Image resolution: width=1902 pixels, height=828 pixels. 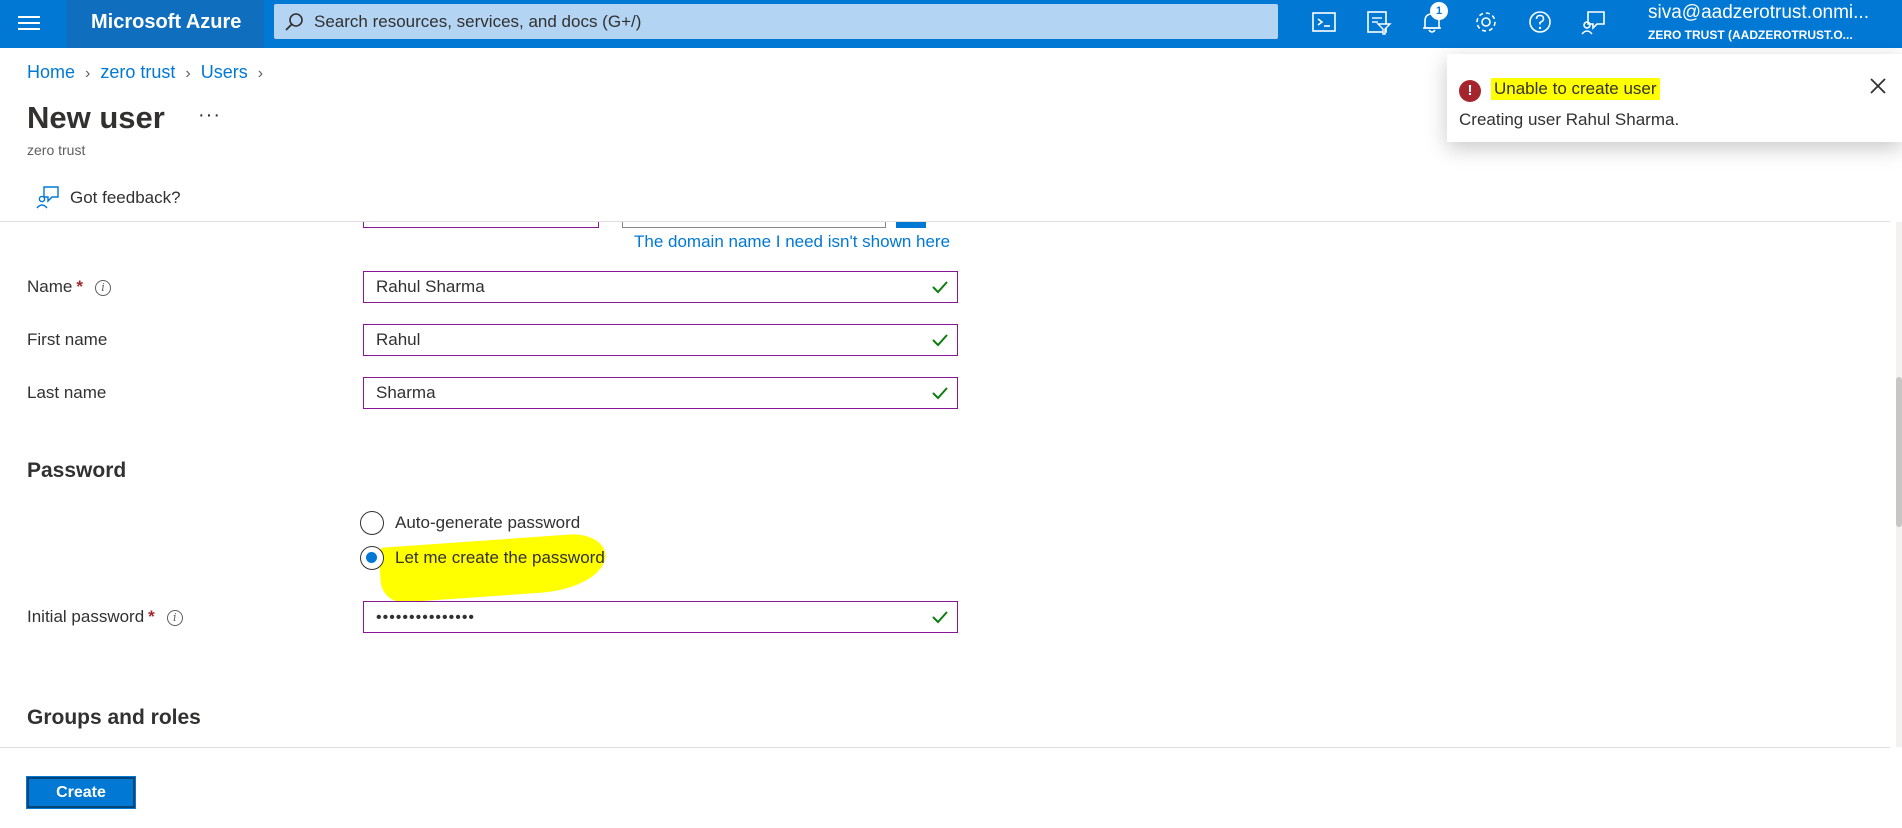 I want to click on create-button: Create, so click(x=81, y=792).